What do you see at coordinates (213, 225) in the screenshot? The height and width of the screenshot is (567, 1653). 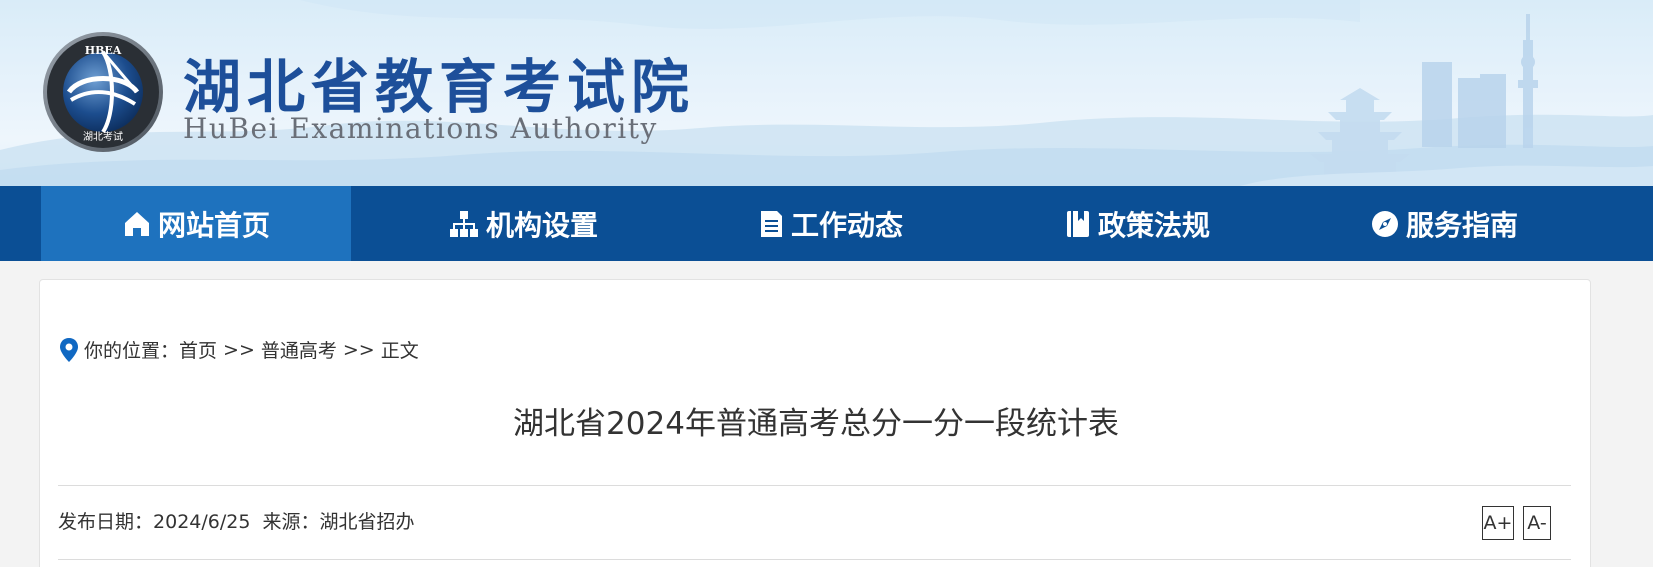 I see `nav-item-label: 网站首页` at bounding box center [213, 225].